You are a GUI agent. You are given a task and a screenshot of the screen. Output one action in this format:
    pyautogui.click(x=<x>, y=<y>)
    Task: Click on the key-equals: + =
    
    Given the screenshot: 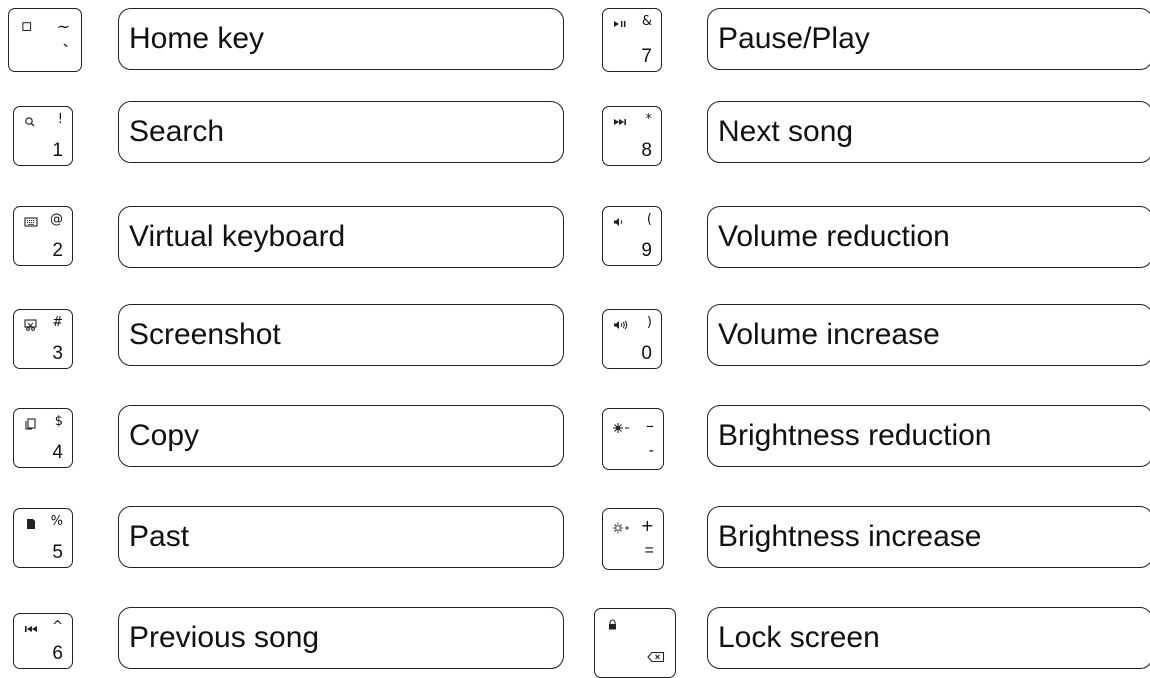 What is the action you would take?
    pyautogui.click(x=633, y=539)
    